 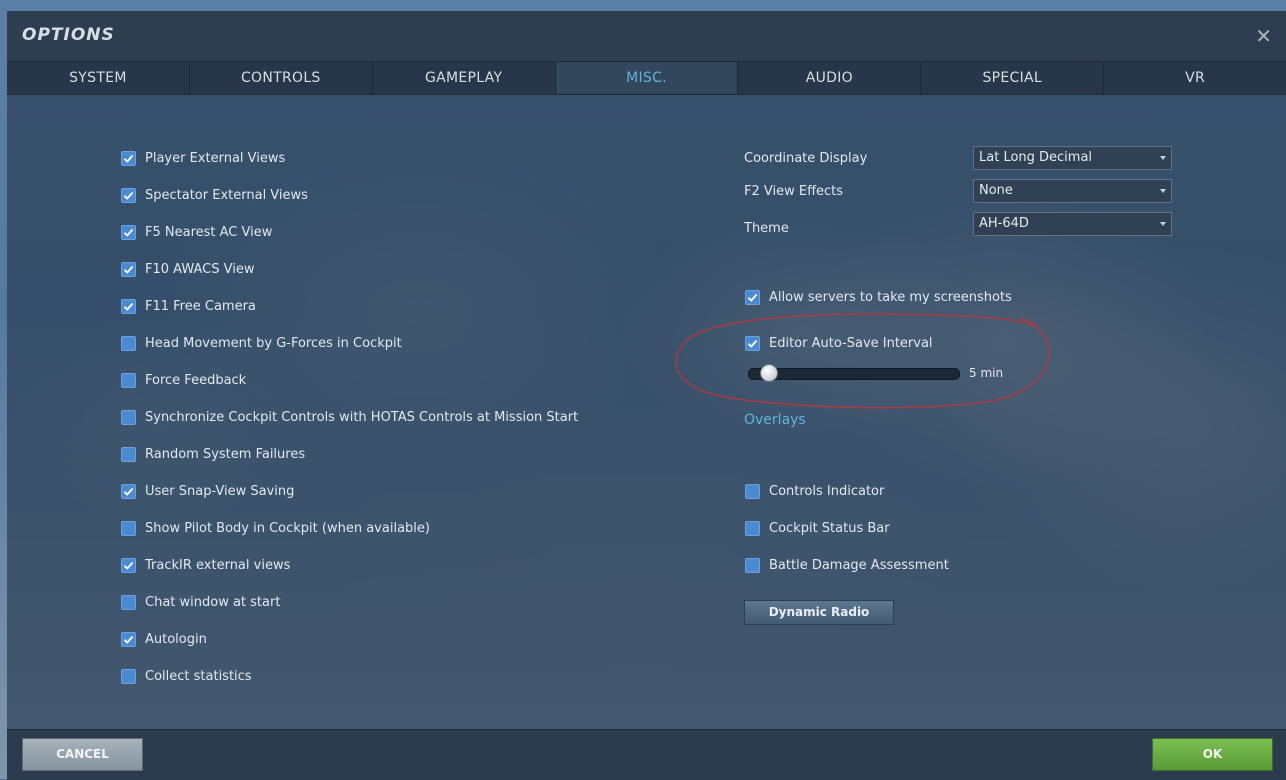 What do you see at coordinates (200, 306) in the screenshot?
I see `option-label: F11 Free Camera` at bounding box center [200, 306].